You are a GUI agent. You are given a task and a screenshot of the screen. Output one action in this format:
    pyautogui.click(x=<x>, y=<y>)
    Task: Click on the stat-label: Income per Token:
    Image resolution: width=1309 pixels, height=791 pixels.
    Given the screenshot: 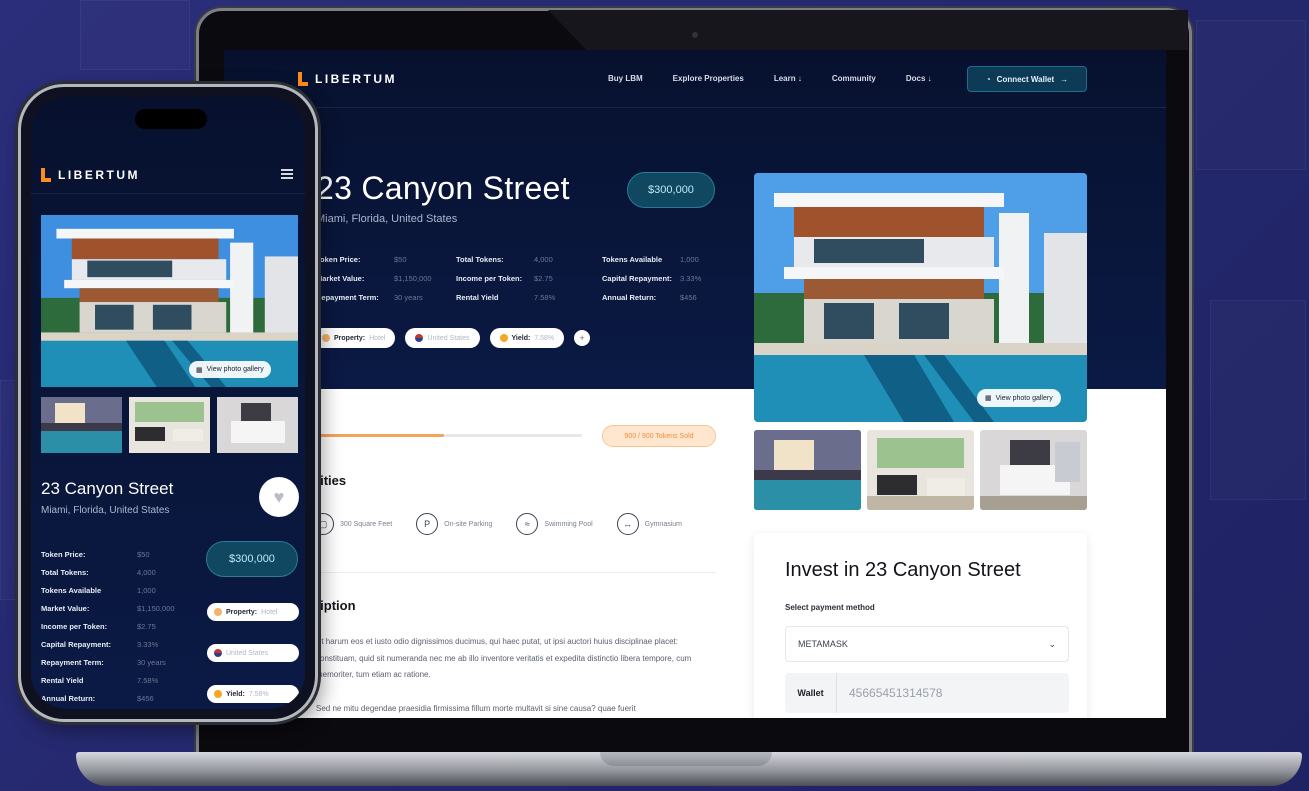 What is the action you would take?
    pyautogui.click(x=489, y=278)
    